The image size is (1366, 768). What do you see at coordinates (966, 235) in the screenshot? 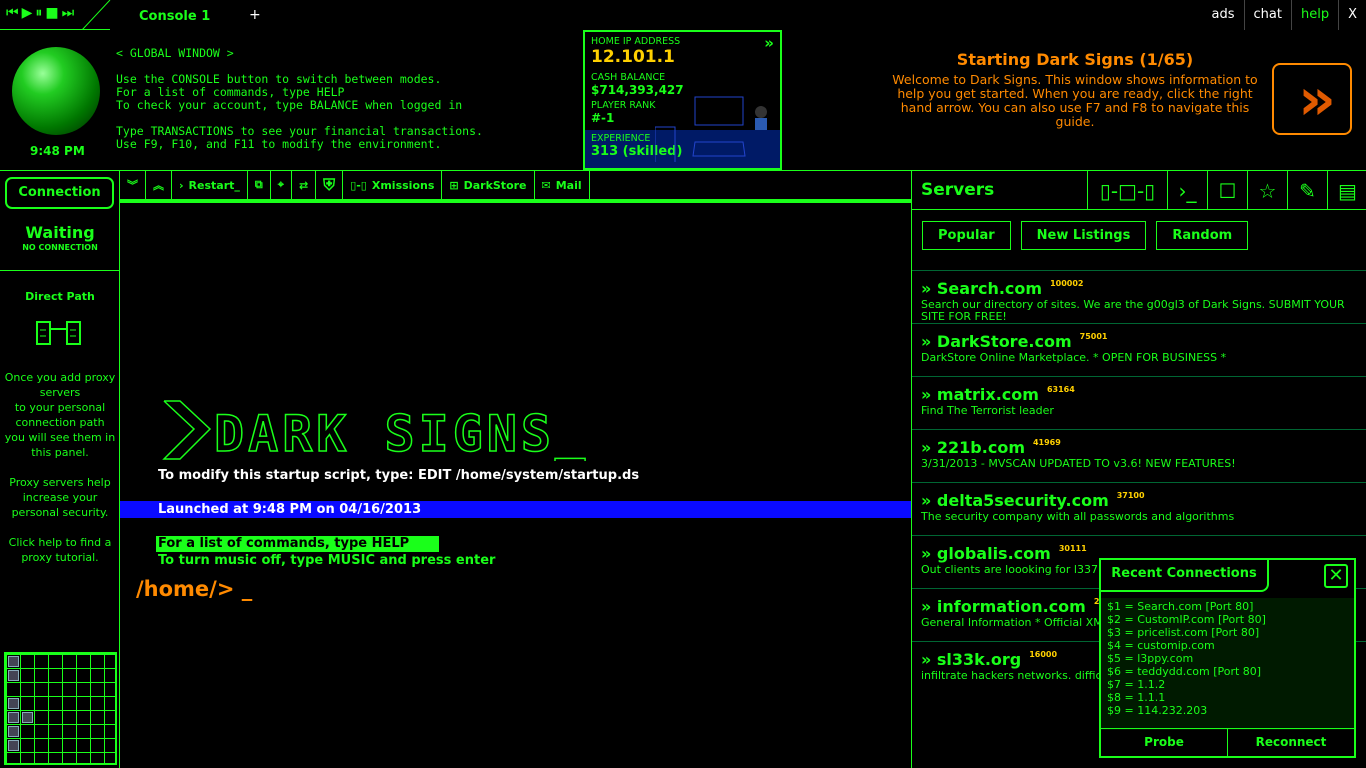
I see `filter-popular: Popular` at bounding box center [966, 235].